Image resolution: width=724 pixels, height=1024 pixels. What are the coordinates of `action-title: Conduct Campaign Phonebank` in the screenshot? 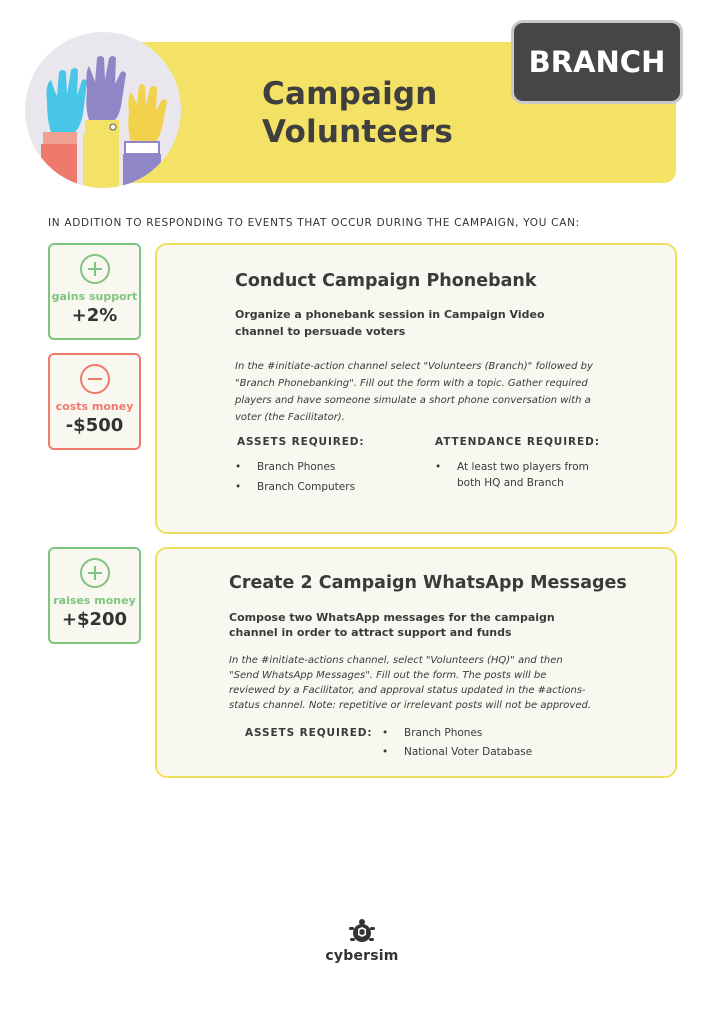 It's located at (386, 281).